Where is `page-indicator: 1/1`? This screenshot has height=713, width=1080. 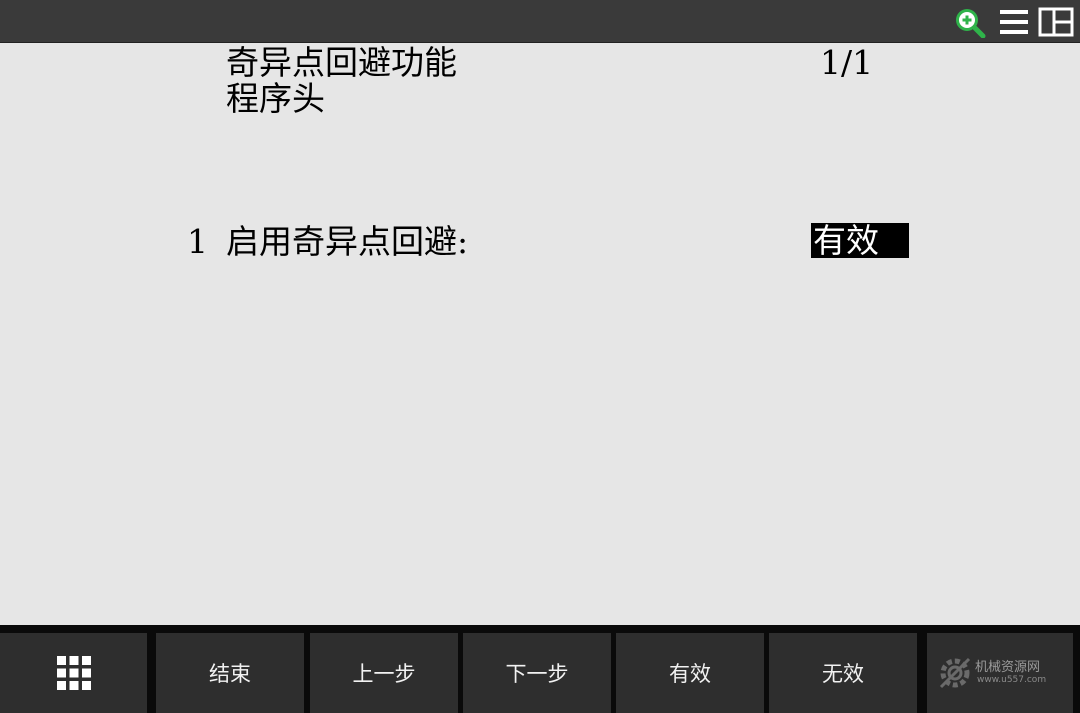
page-indicator: 1/1 is located at coordinates (847, 62).